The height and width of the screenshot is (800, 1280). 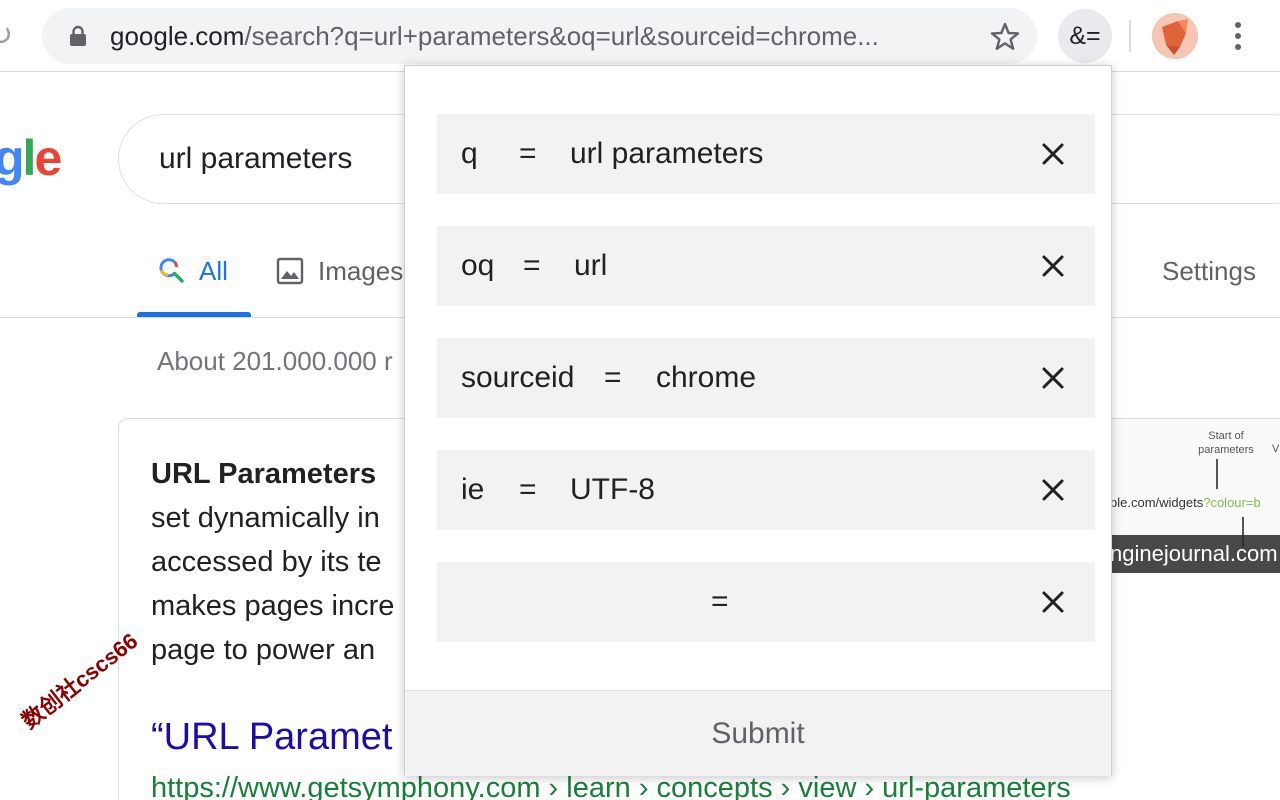 I want to click on url-params-extension-button: &=, so click(x=1085, y=36).